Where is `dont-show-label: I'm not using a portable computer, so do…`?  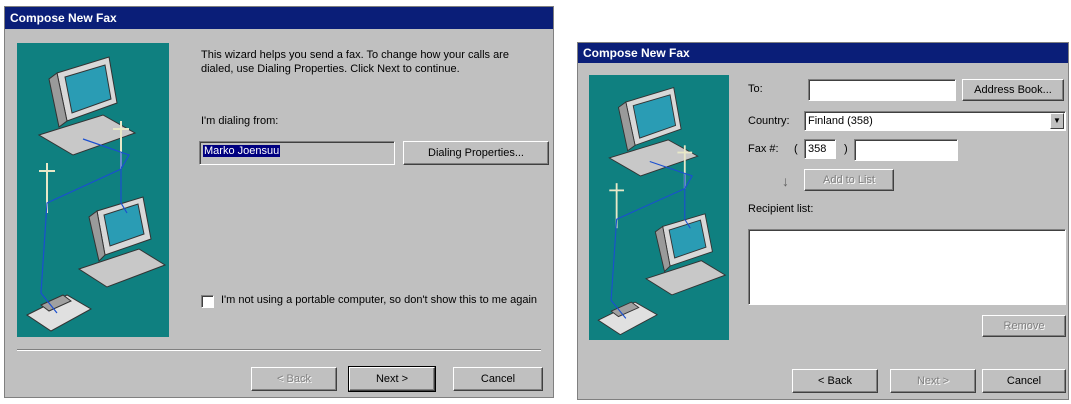 dont-show-label: I'm not using a portable computer, so do… is located at coordinates (379, 300).